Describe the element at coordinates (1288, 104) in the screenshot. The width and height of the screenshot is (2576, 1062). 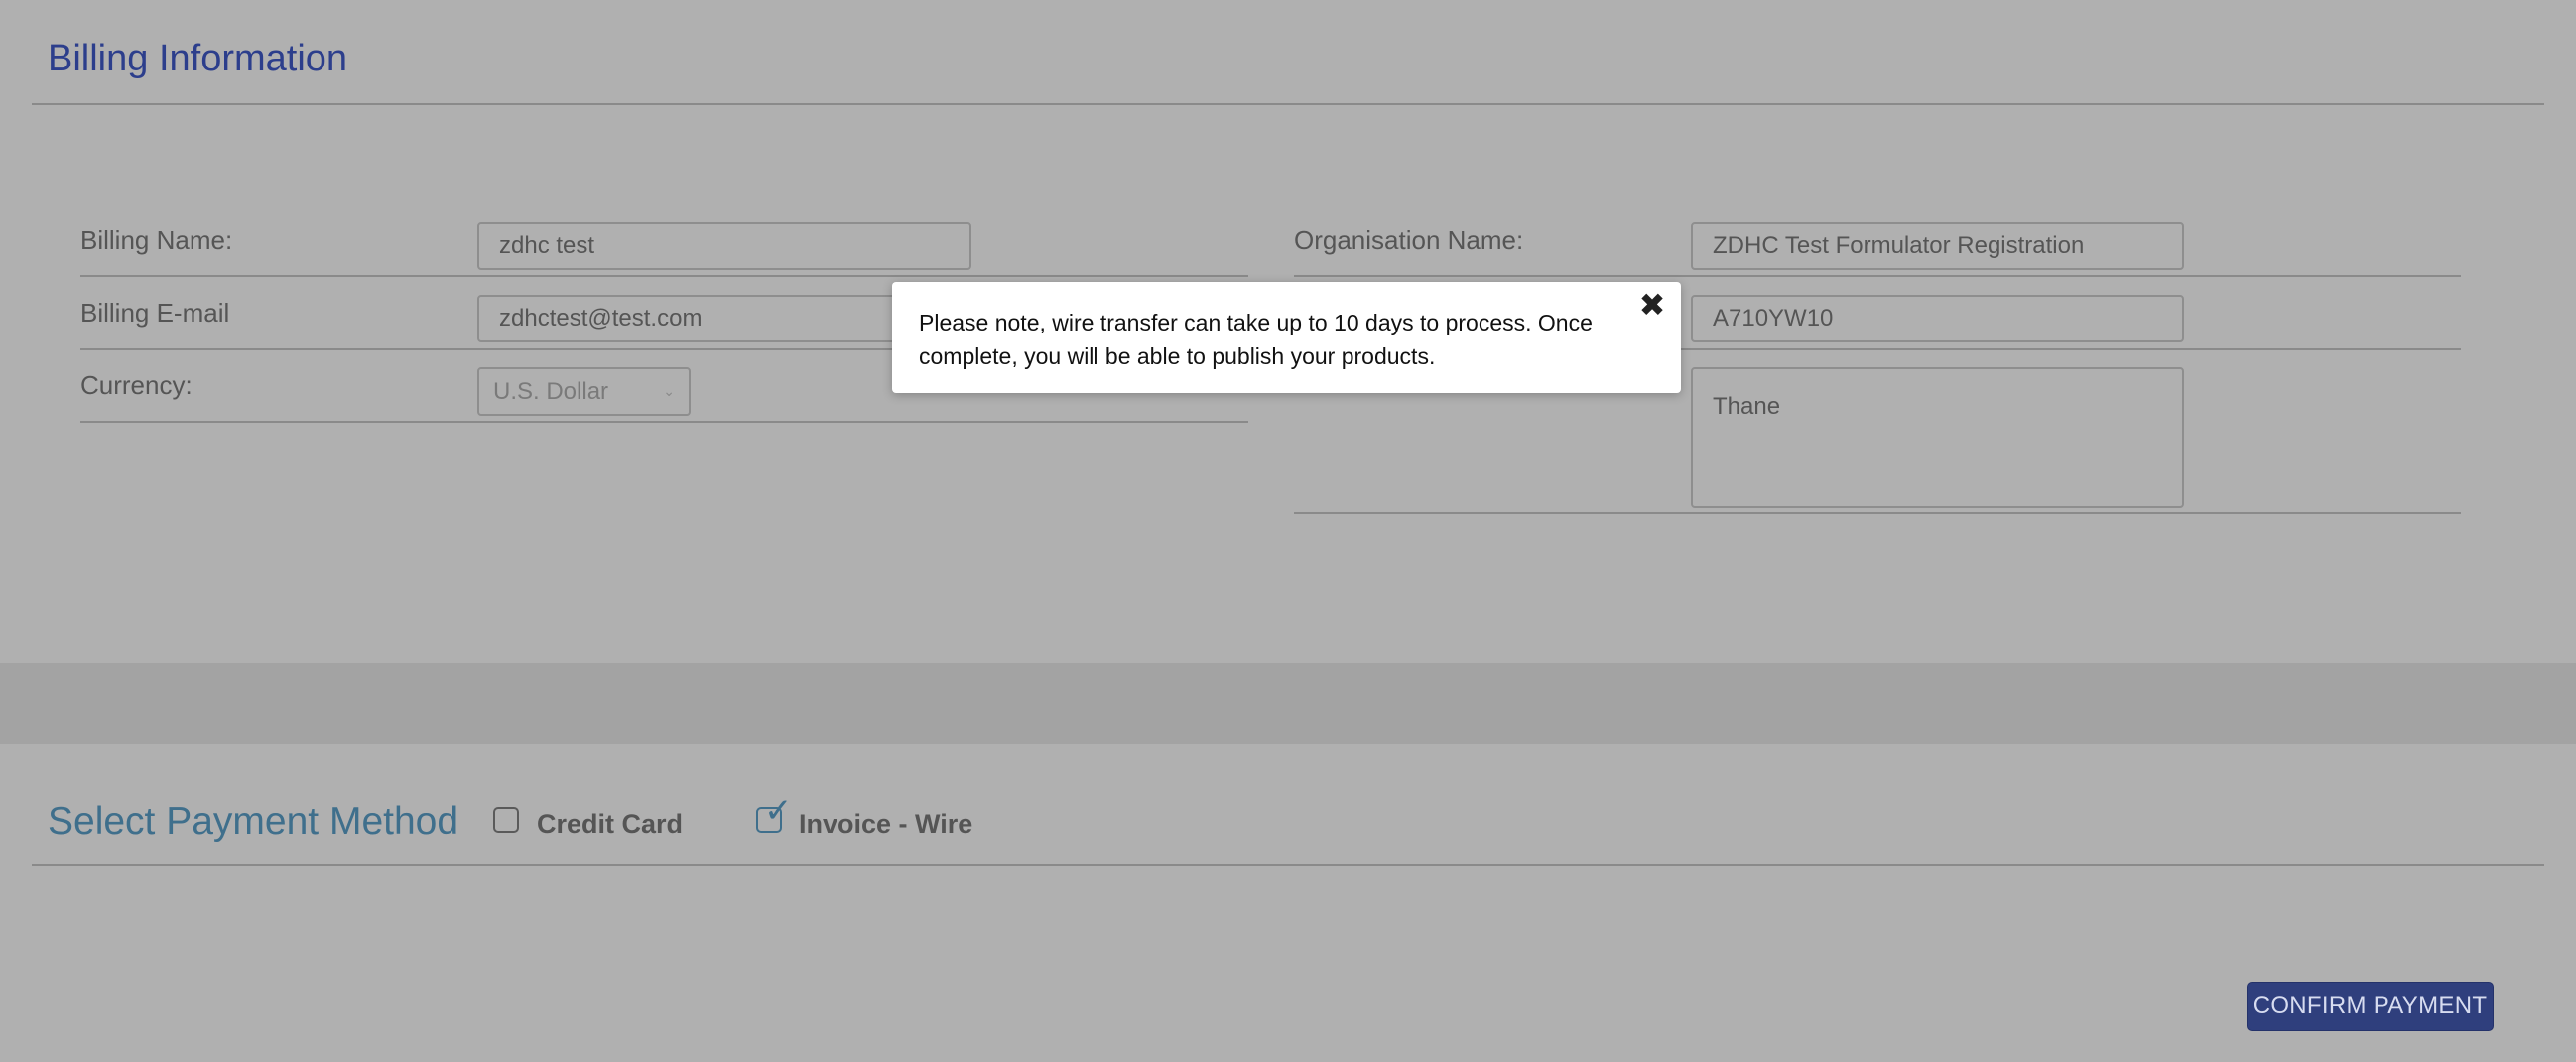
I see `billing-title-divider` at that location.